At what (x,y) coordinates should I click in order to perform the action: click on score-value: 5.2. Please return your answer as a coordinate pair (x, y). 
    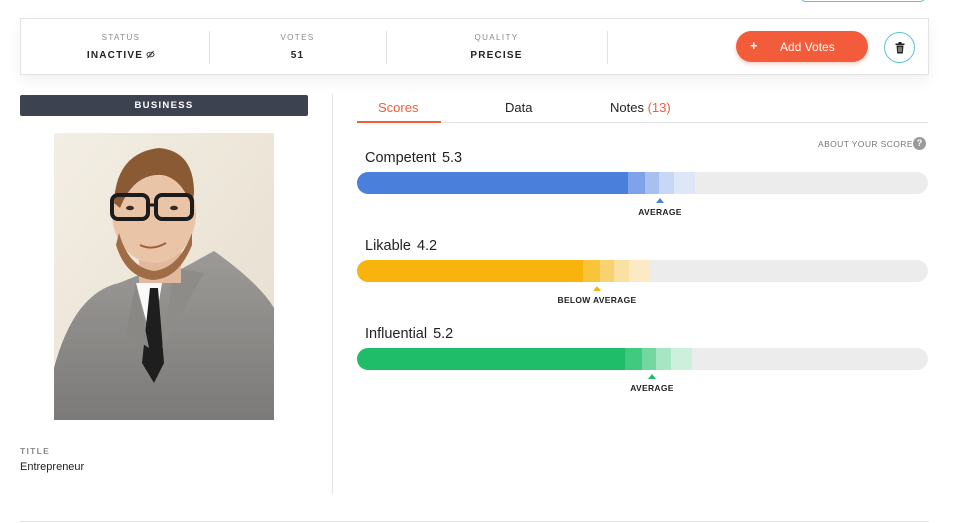
    Looking at the image, I should click on (443, 334).